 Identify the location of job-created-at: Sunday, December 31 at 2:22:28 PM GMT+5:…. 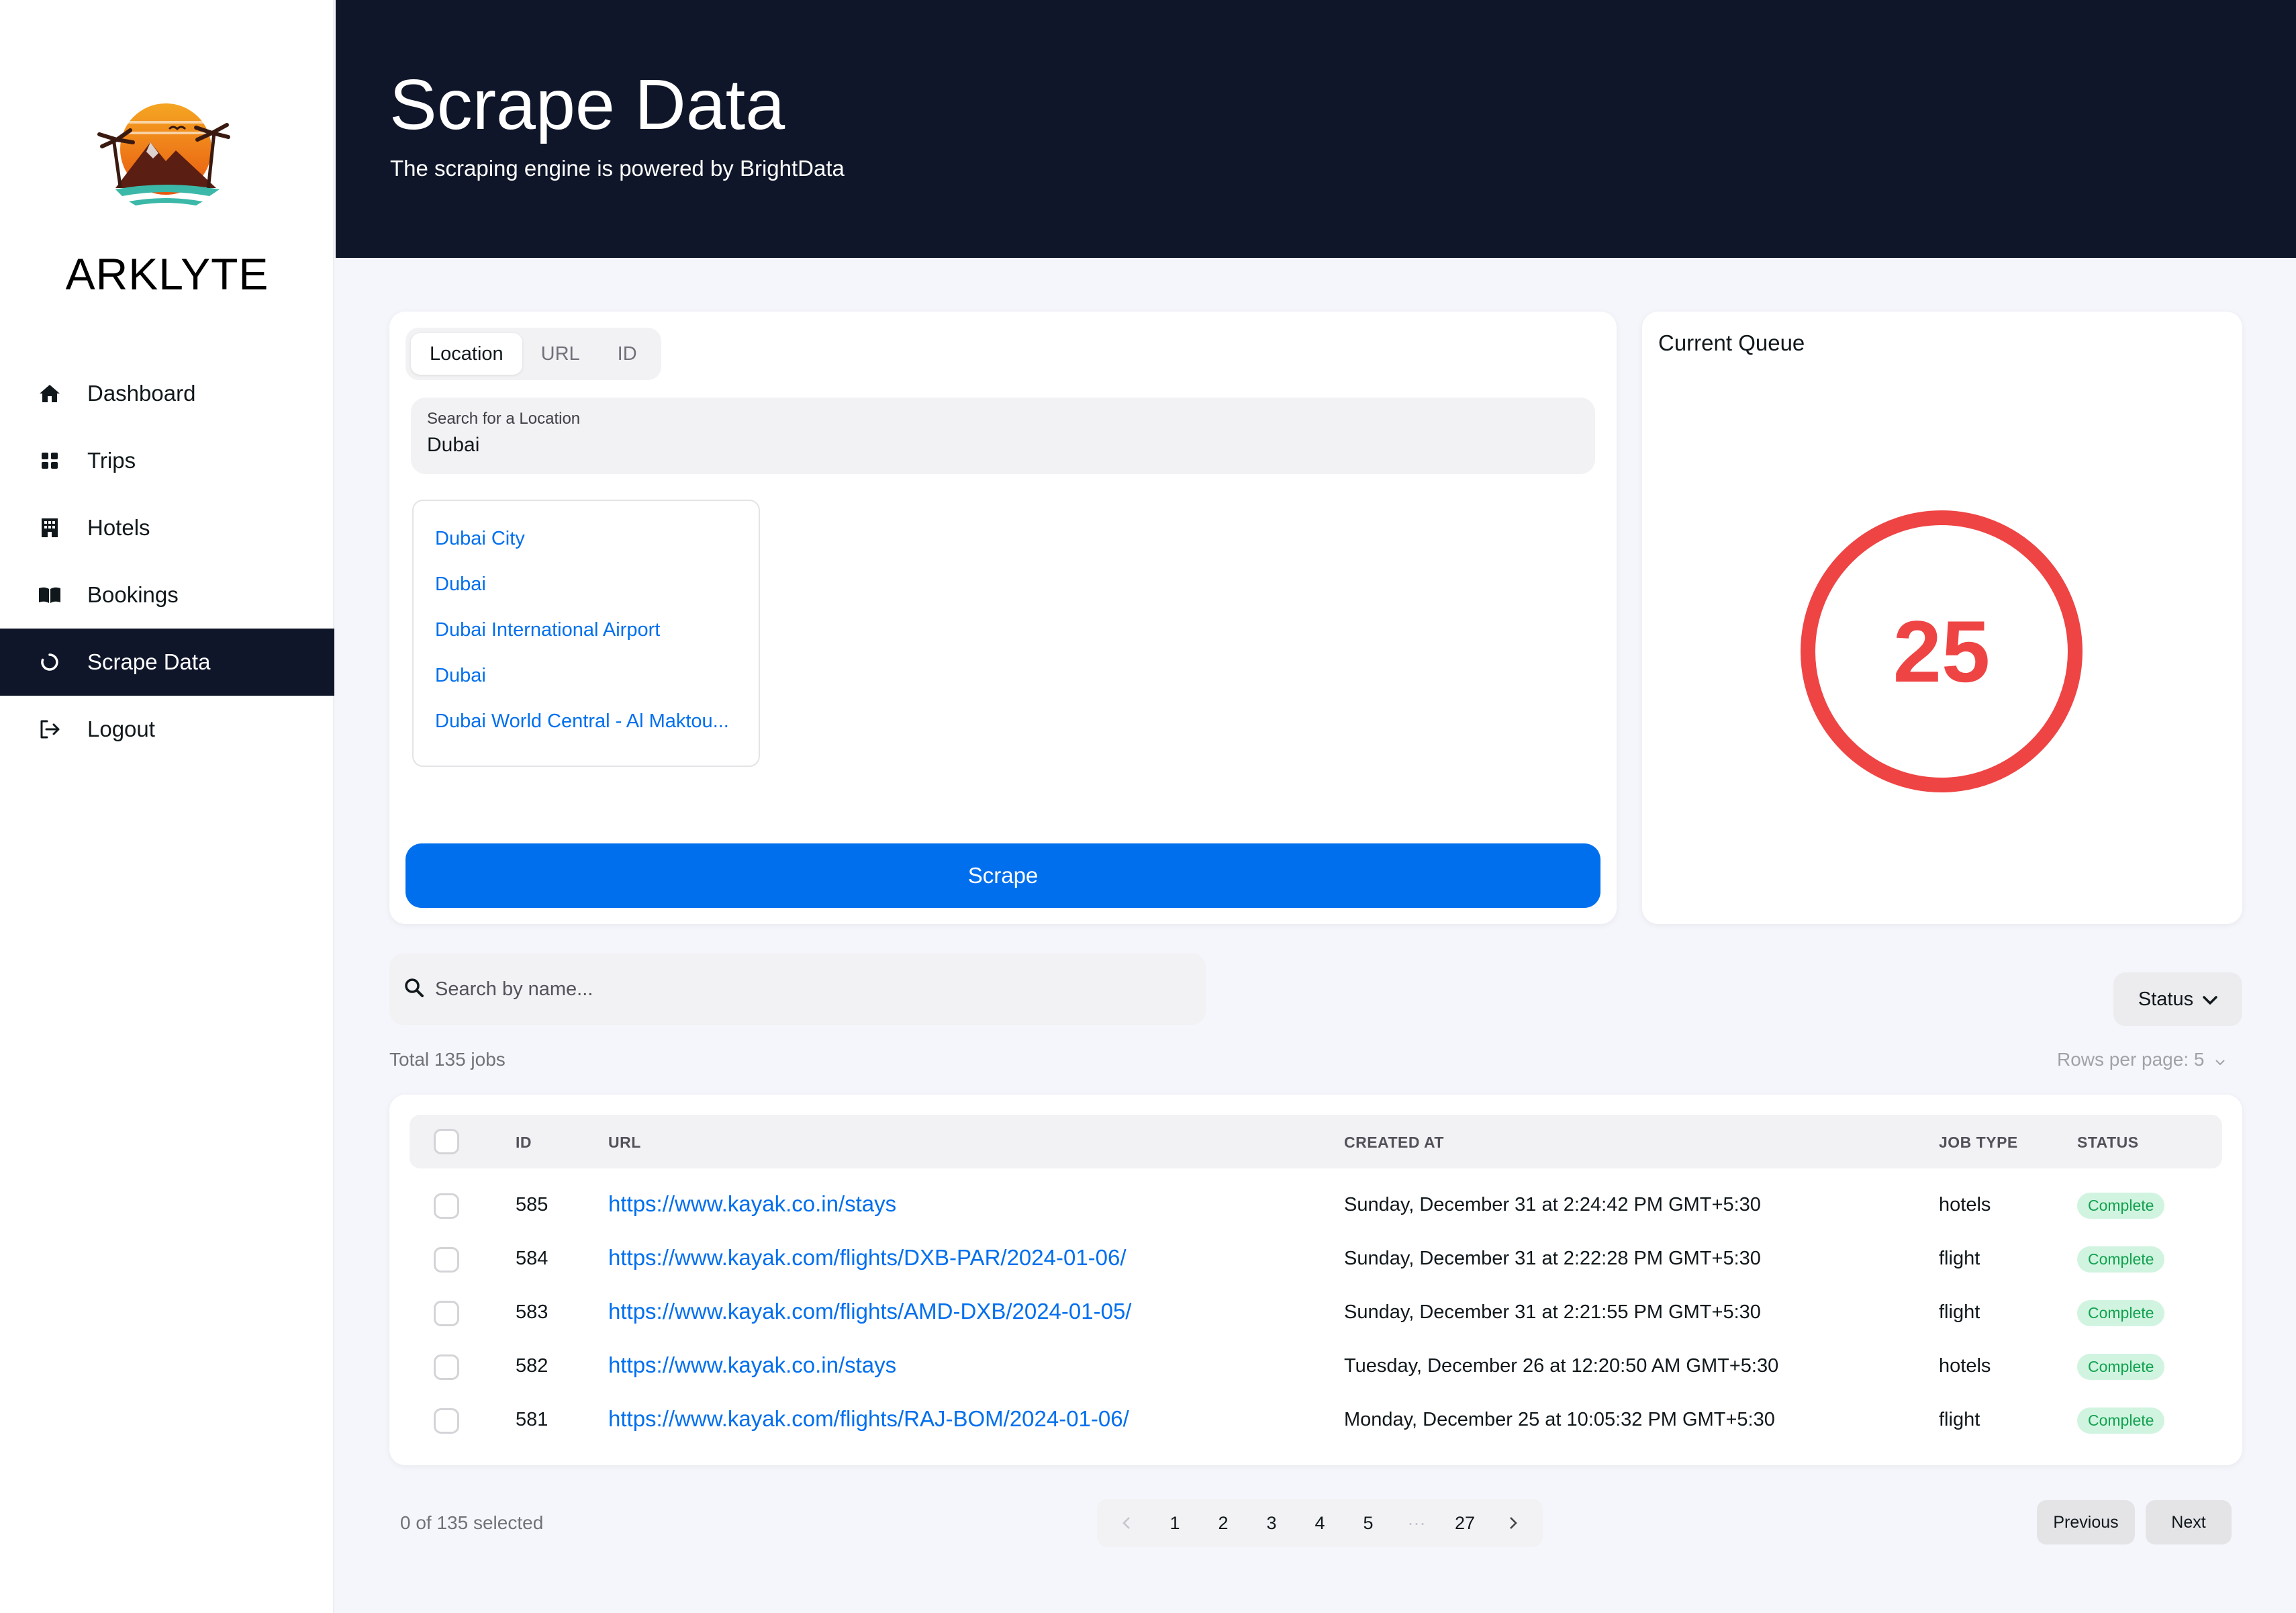
(1553, 1258).